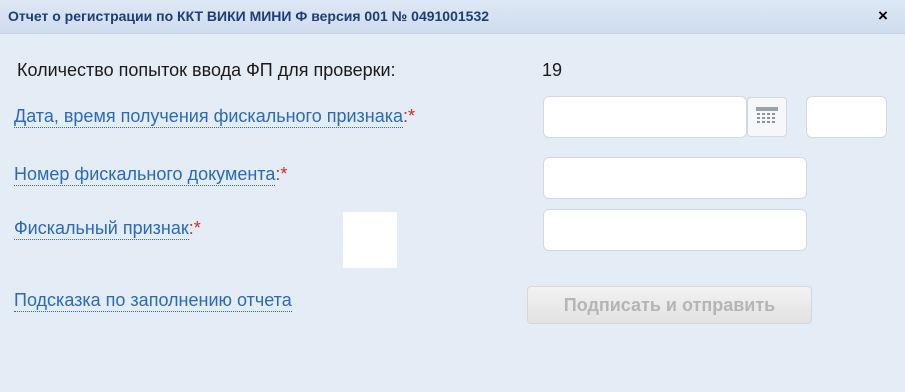 The height and width of the screenshot is (392, 905). What do you see at coordinates (409, 116) in the screenshot?
I see `datetime-required-marker: :*` at bounding box center [409, 116].